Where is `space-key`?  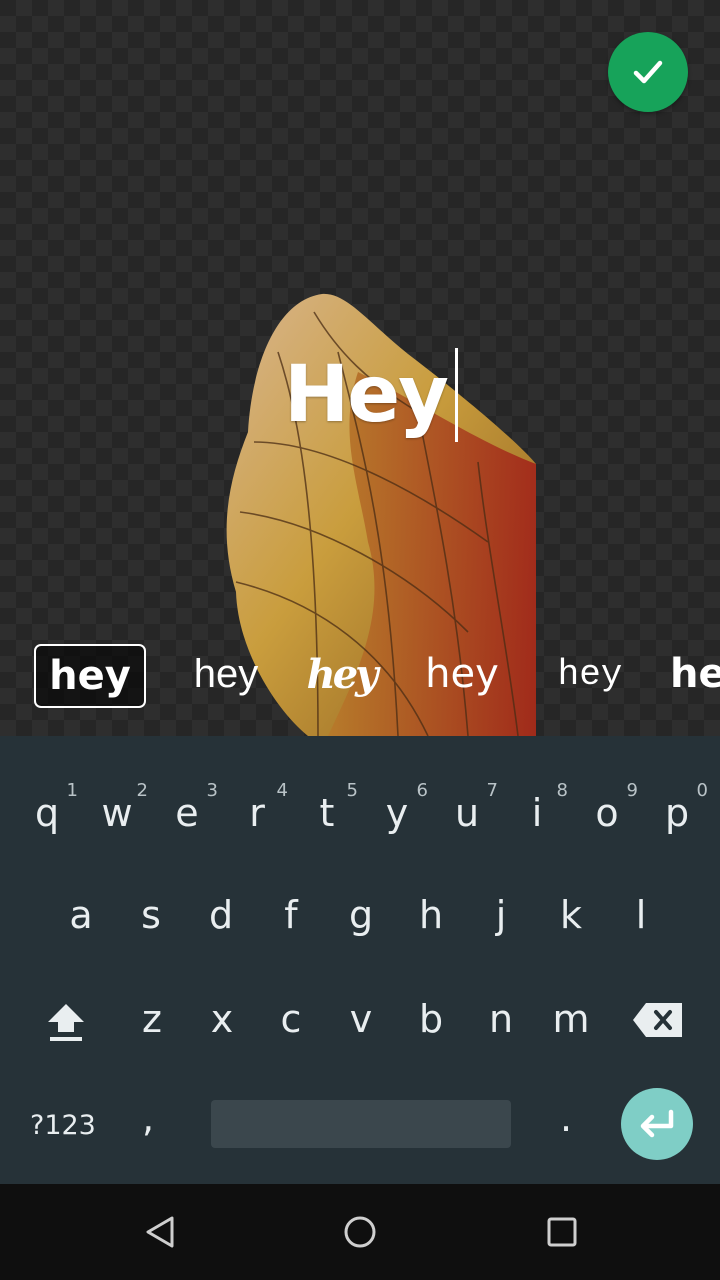
space-key is located at coordinates (361, 1124).